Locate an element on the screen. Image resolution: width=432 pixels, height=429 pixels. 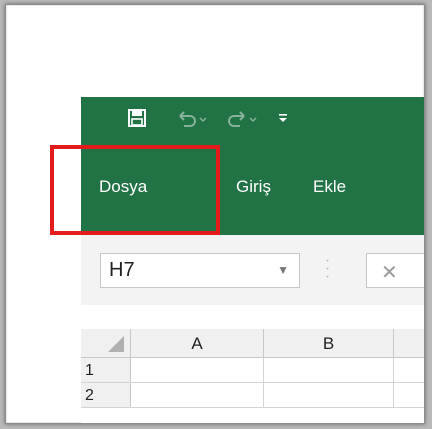
tab-home: Giriş is located at coordinates (253, 187).